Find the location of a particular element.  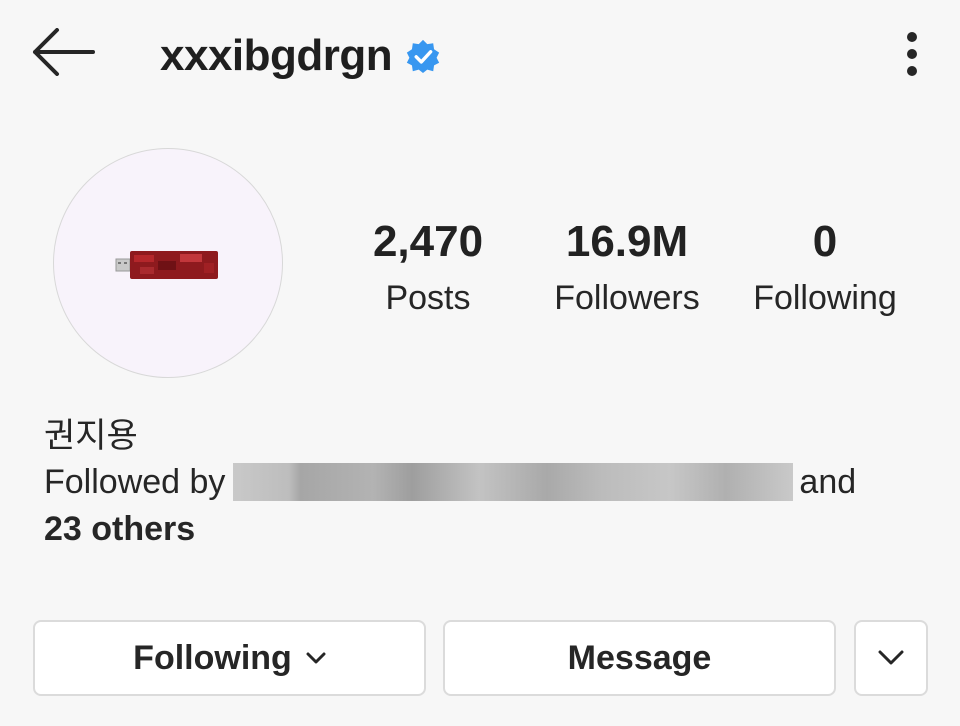

followed-by-others-link: 23 others is located at coordinates (119, 529).